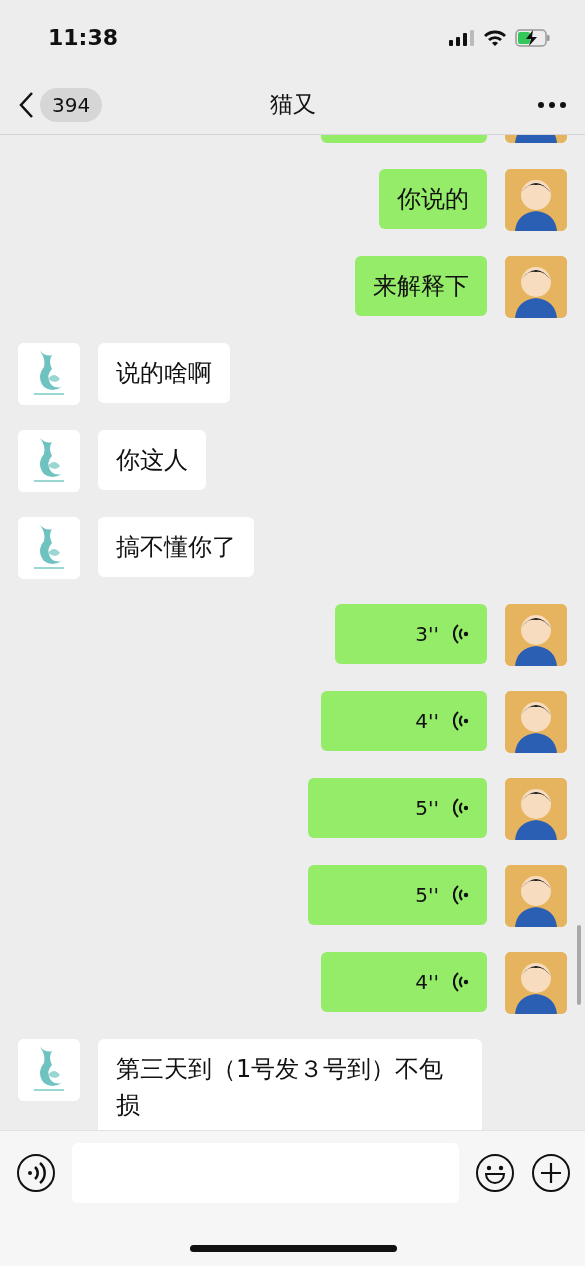  I want to click on message-bubble: 搞不懂你了, so click(176, 547).